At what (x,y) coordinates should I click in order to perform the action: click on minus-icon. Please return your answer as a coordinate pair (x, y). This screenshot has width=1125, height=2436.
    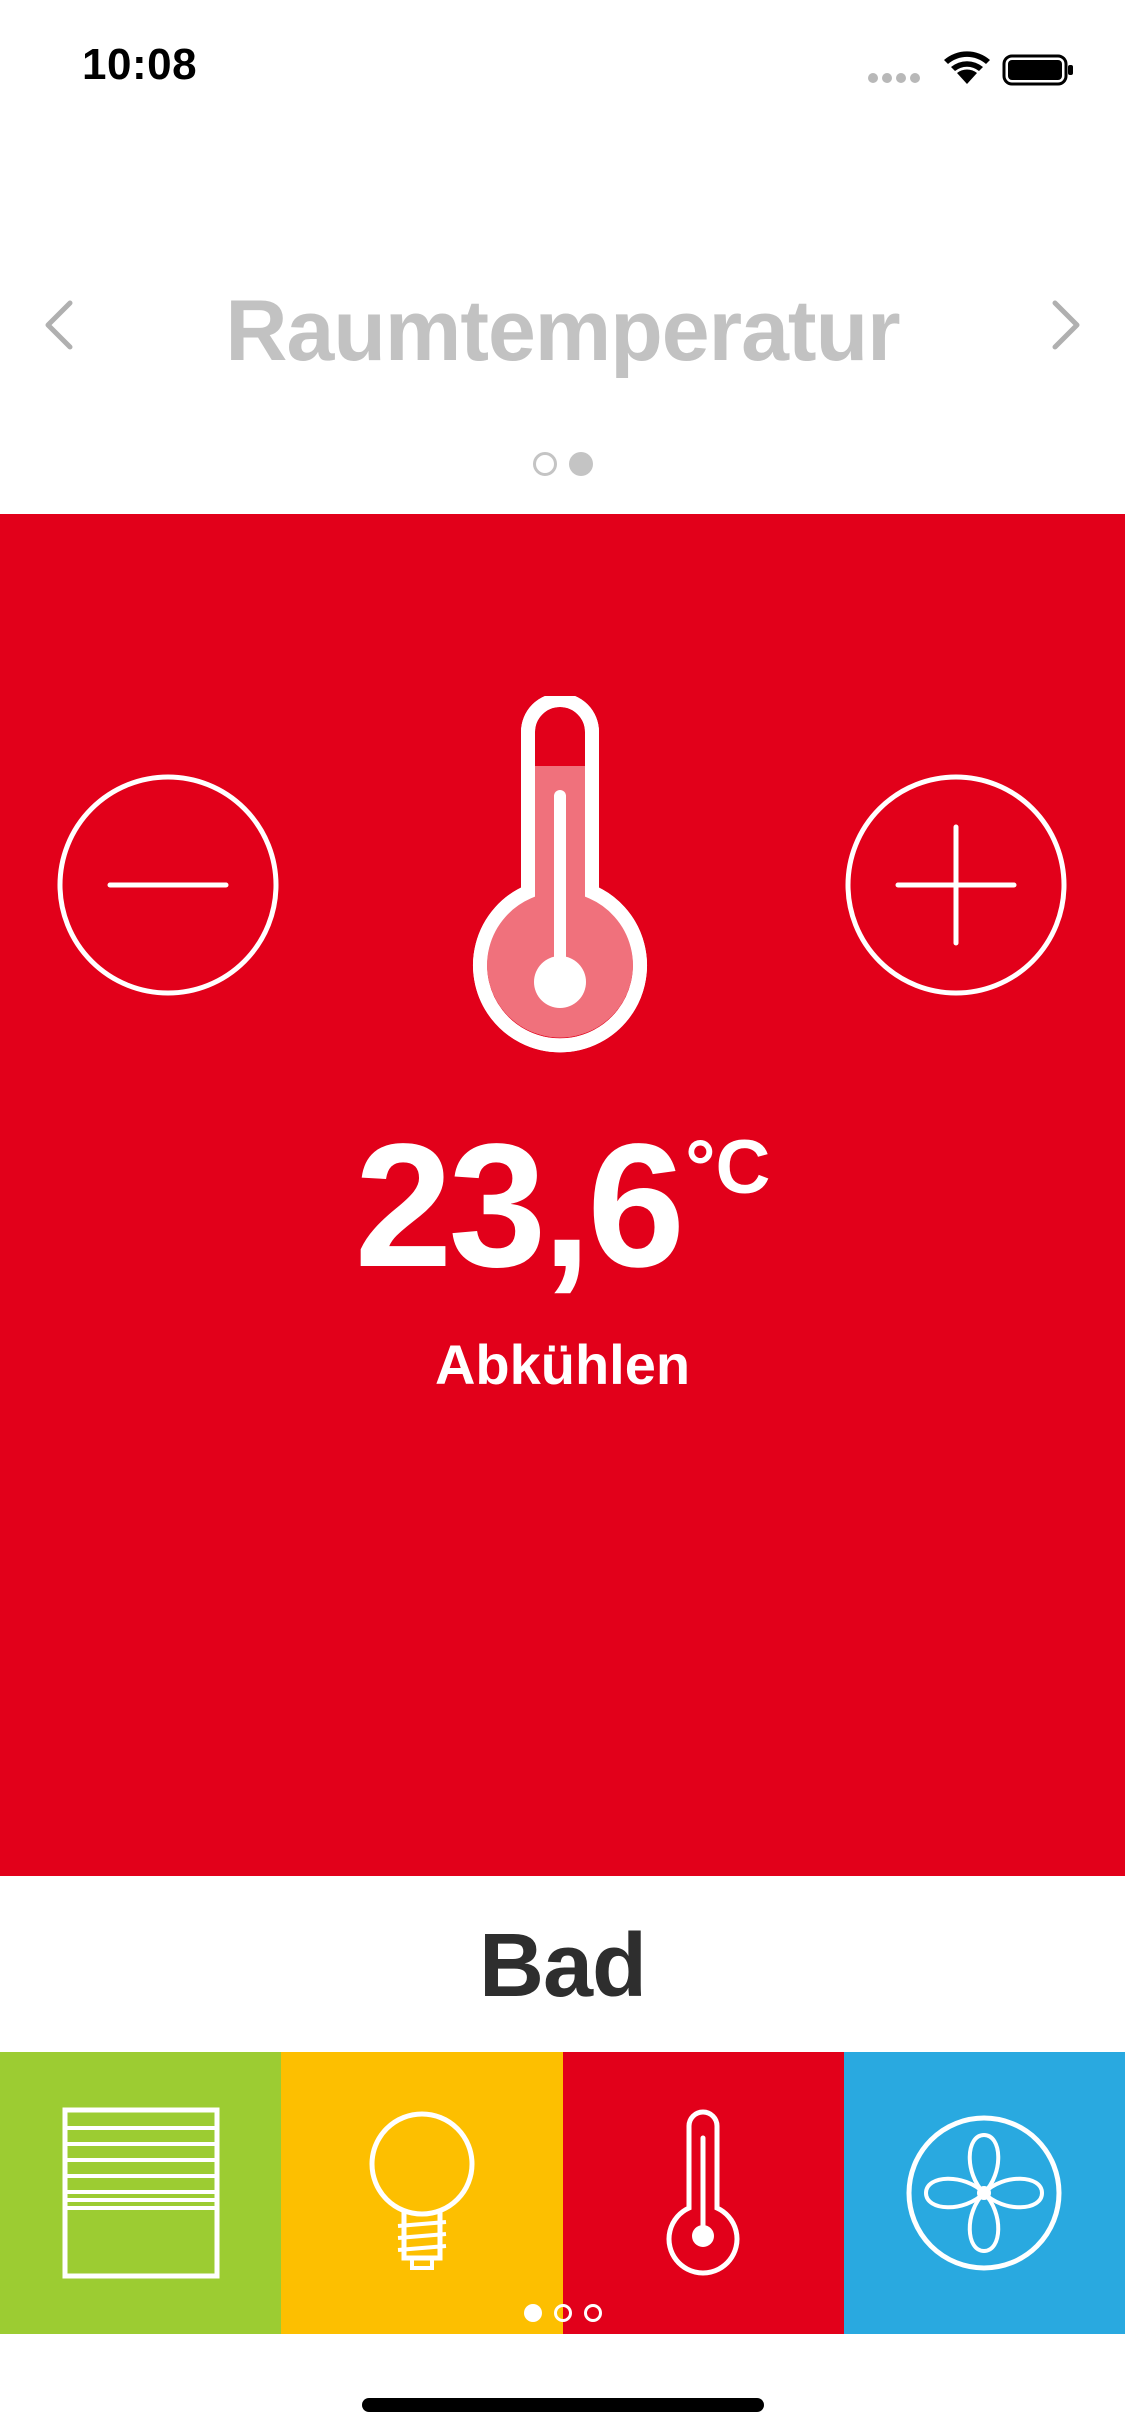
    Looking at the image, I should click on (168, 885).